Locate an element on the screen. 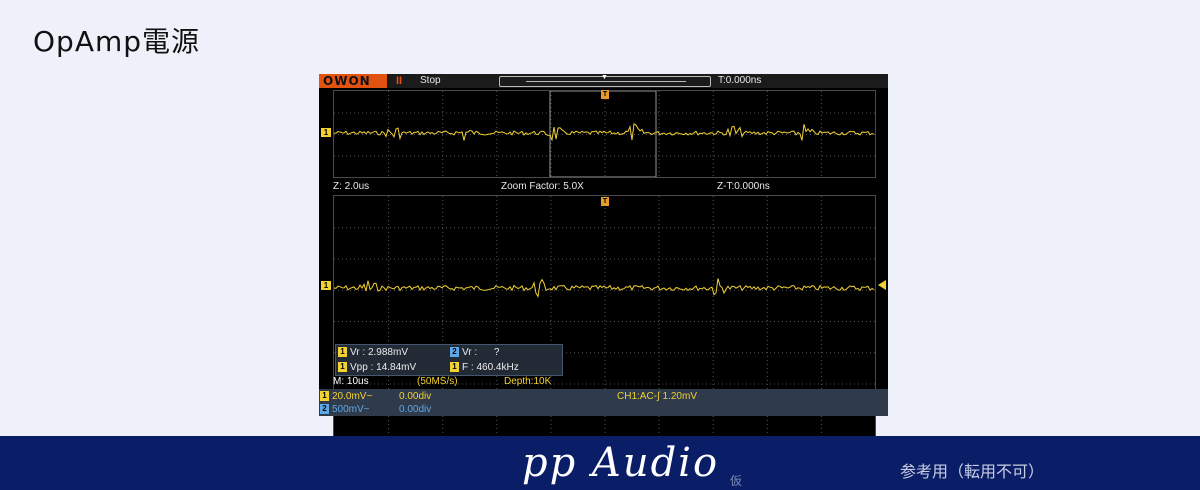 Image resolution: width=1200 pixels, height=490 pixels. sample-rate: (50MS/s) is located at coordinates (437, 381).